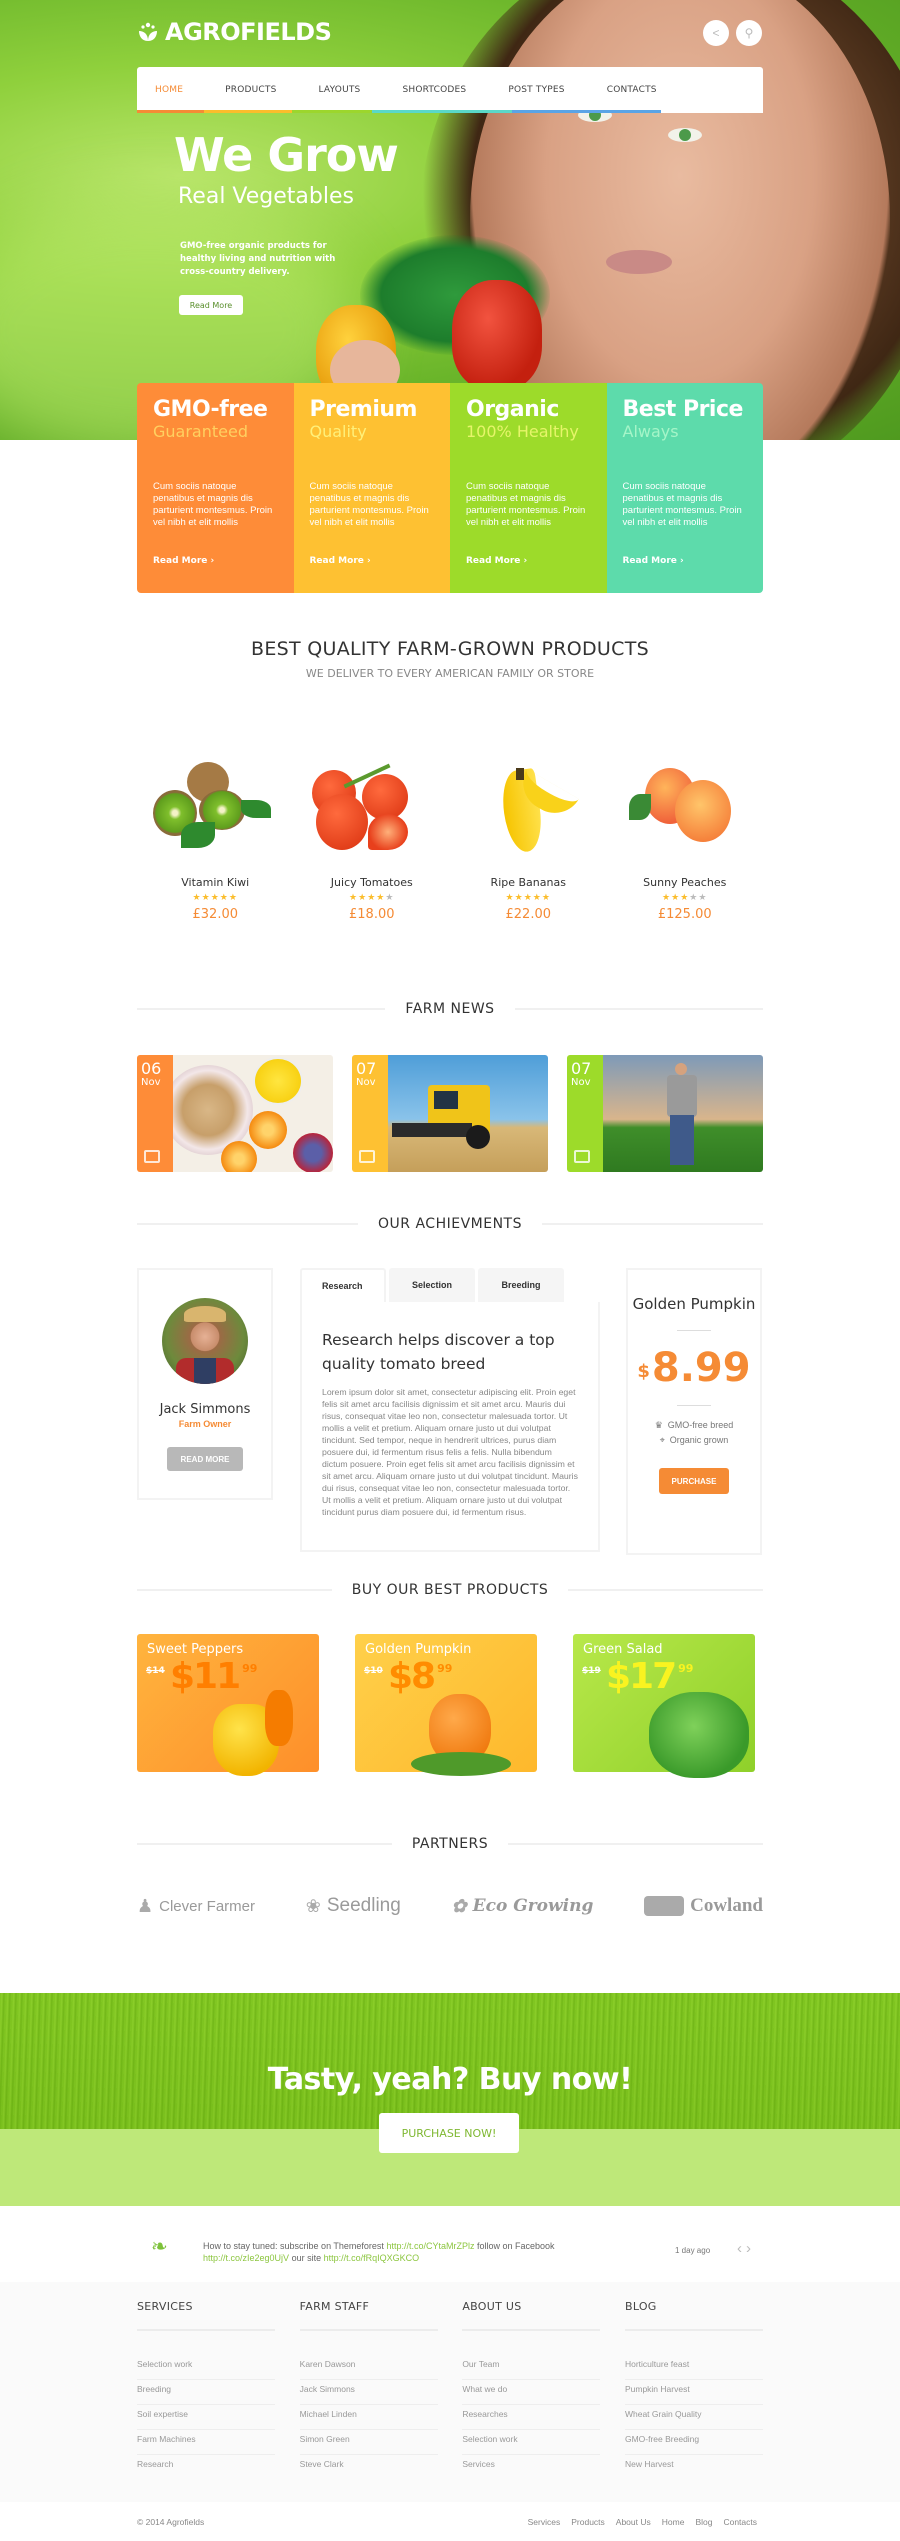 This screenshot has height=2541, width=900. I want to click on footer-column-title: ABOUT US, so click(492, 2306).